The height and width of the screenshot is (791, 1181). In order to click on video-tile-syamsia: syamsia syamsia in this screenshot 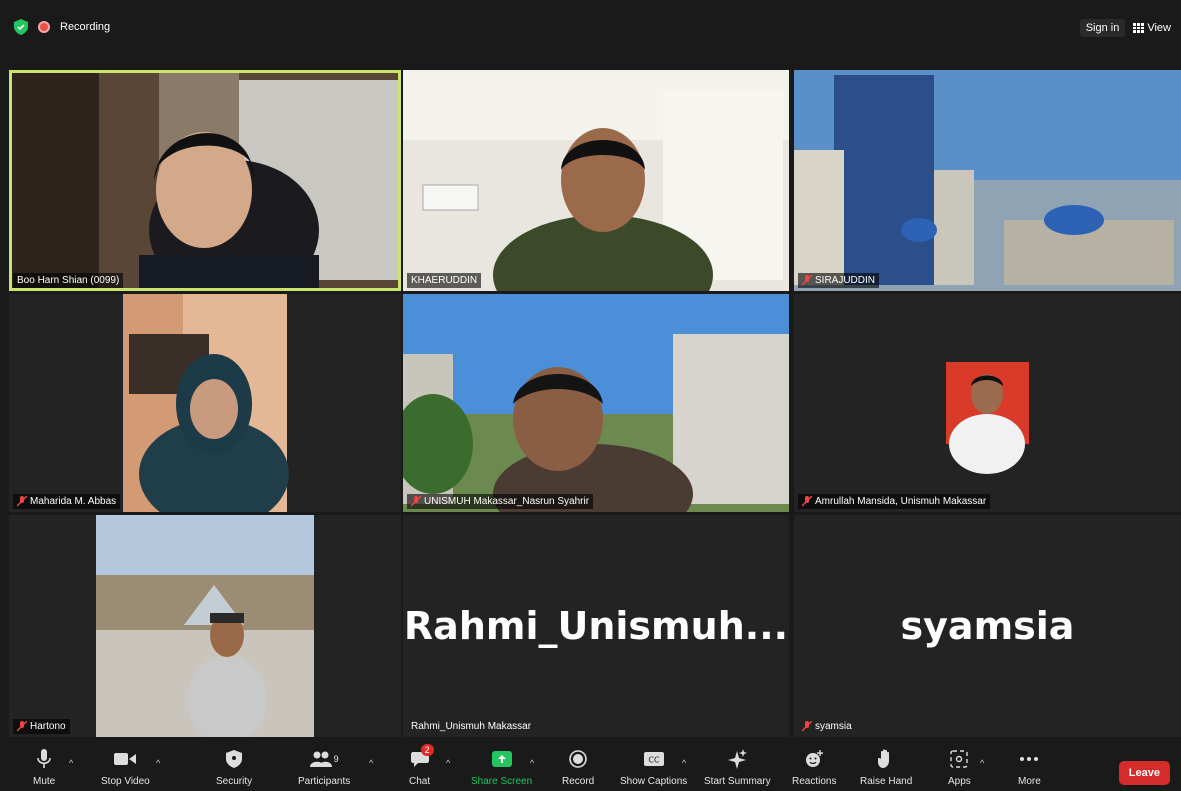, I will do `click(987, 626)`.